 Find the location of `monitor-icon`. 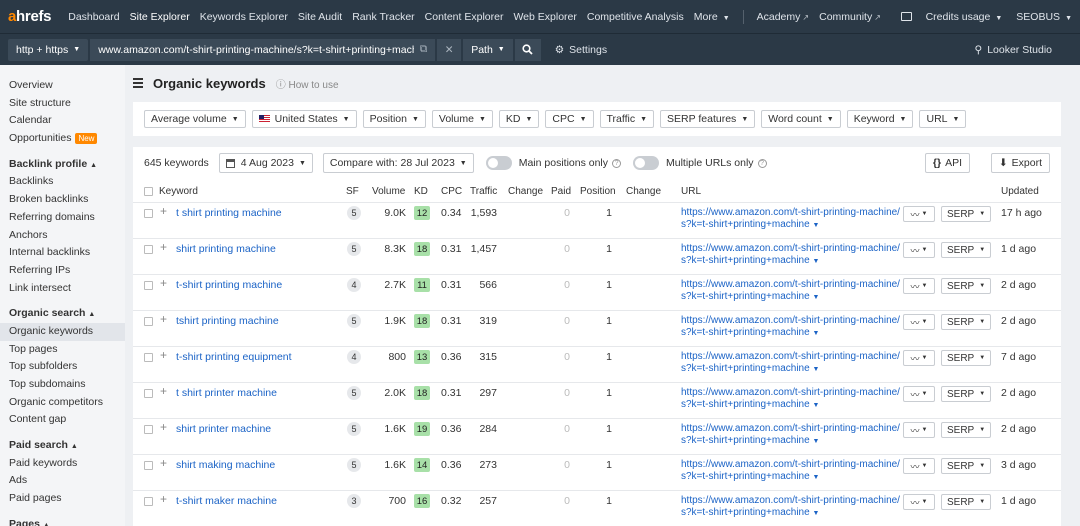

monitor-icon is located at coordinates (906, 16).